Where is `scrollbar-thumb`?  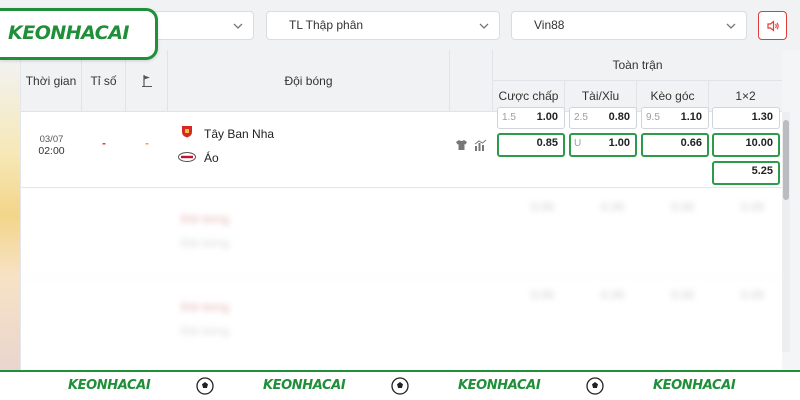
scrollbar-thumb is located at coordinates (786, 160).